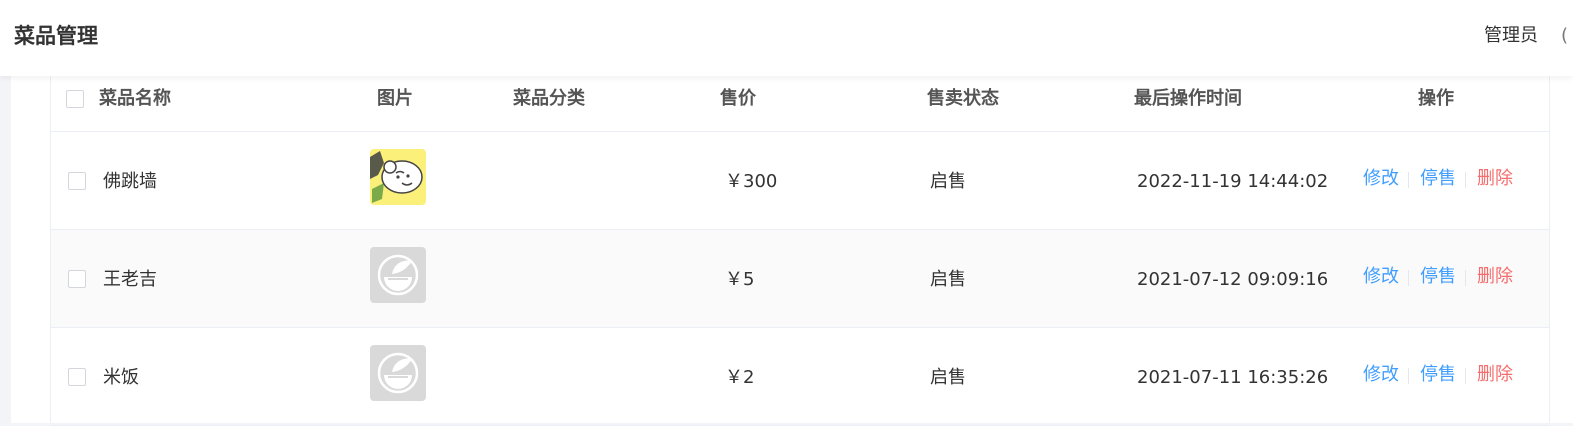  Describe the element at coordinates (1564, 36) in the screenshot. I see `user-dropdown-icon: (` at that location.